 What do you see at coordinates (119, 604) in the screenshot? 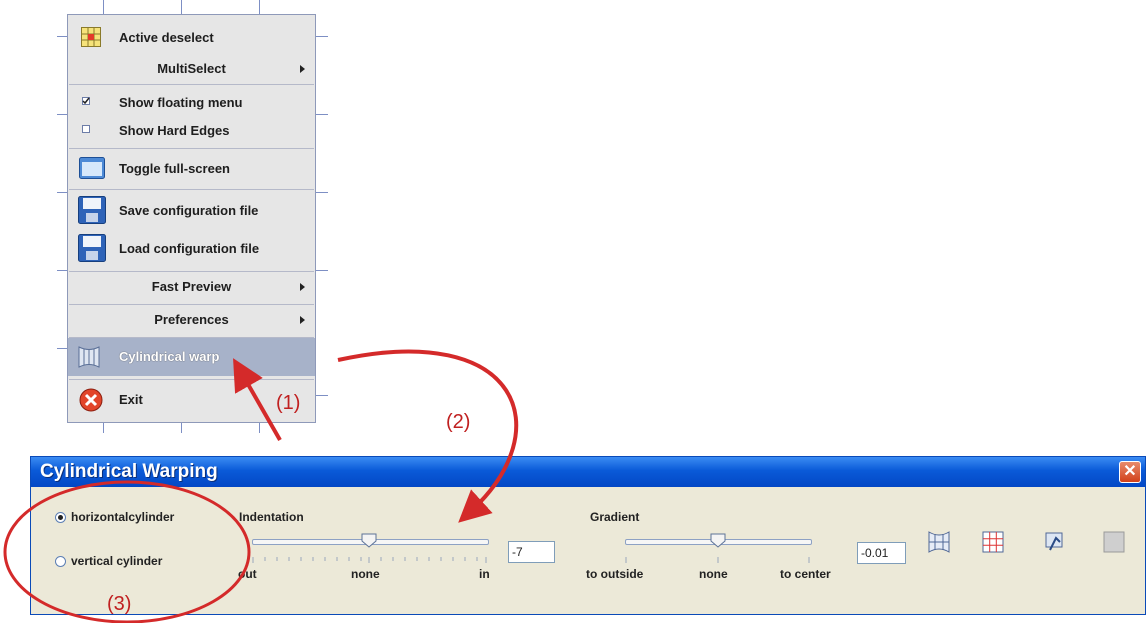
I see `annotation-label-3: (3)` at bounding box center [119, 604].